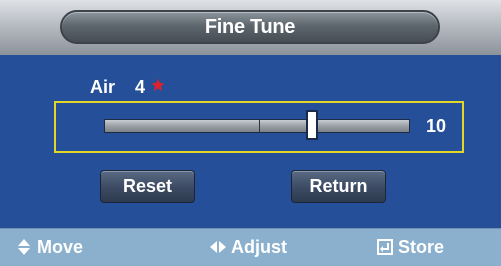 The image size is (501, 266). Describe the element at coordinates (312, 125) in the screenshot. I see `slider-handle` at that location.